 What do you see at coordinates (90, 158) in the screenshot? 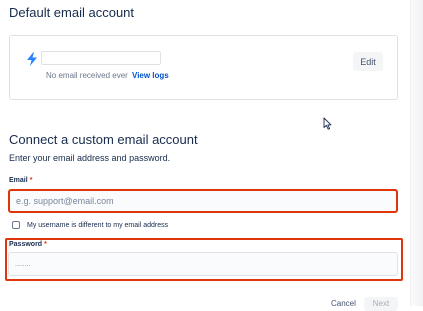
I see `custom-account-subtitle: Enter your email address and password.` at bounding box center [90, 158].